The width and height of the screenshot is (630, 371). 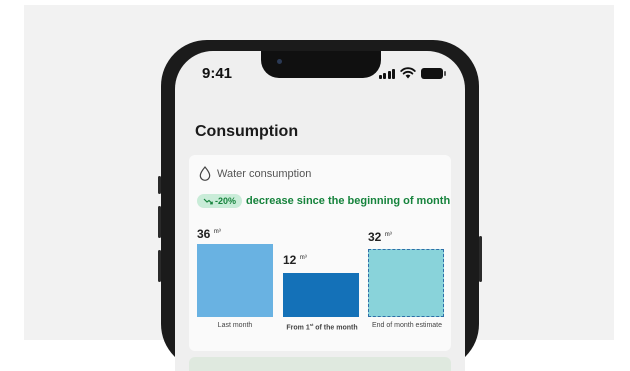 I want to click on bar-value-number: 32, so click(x=375, y=237).